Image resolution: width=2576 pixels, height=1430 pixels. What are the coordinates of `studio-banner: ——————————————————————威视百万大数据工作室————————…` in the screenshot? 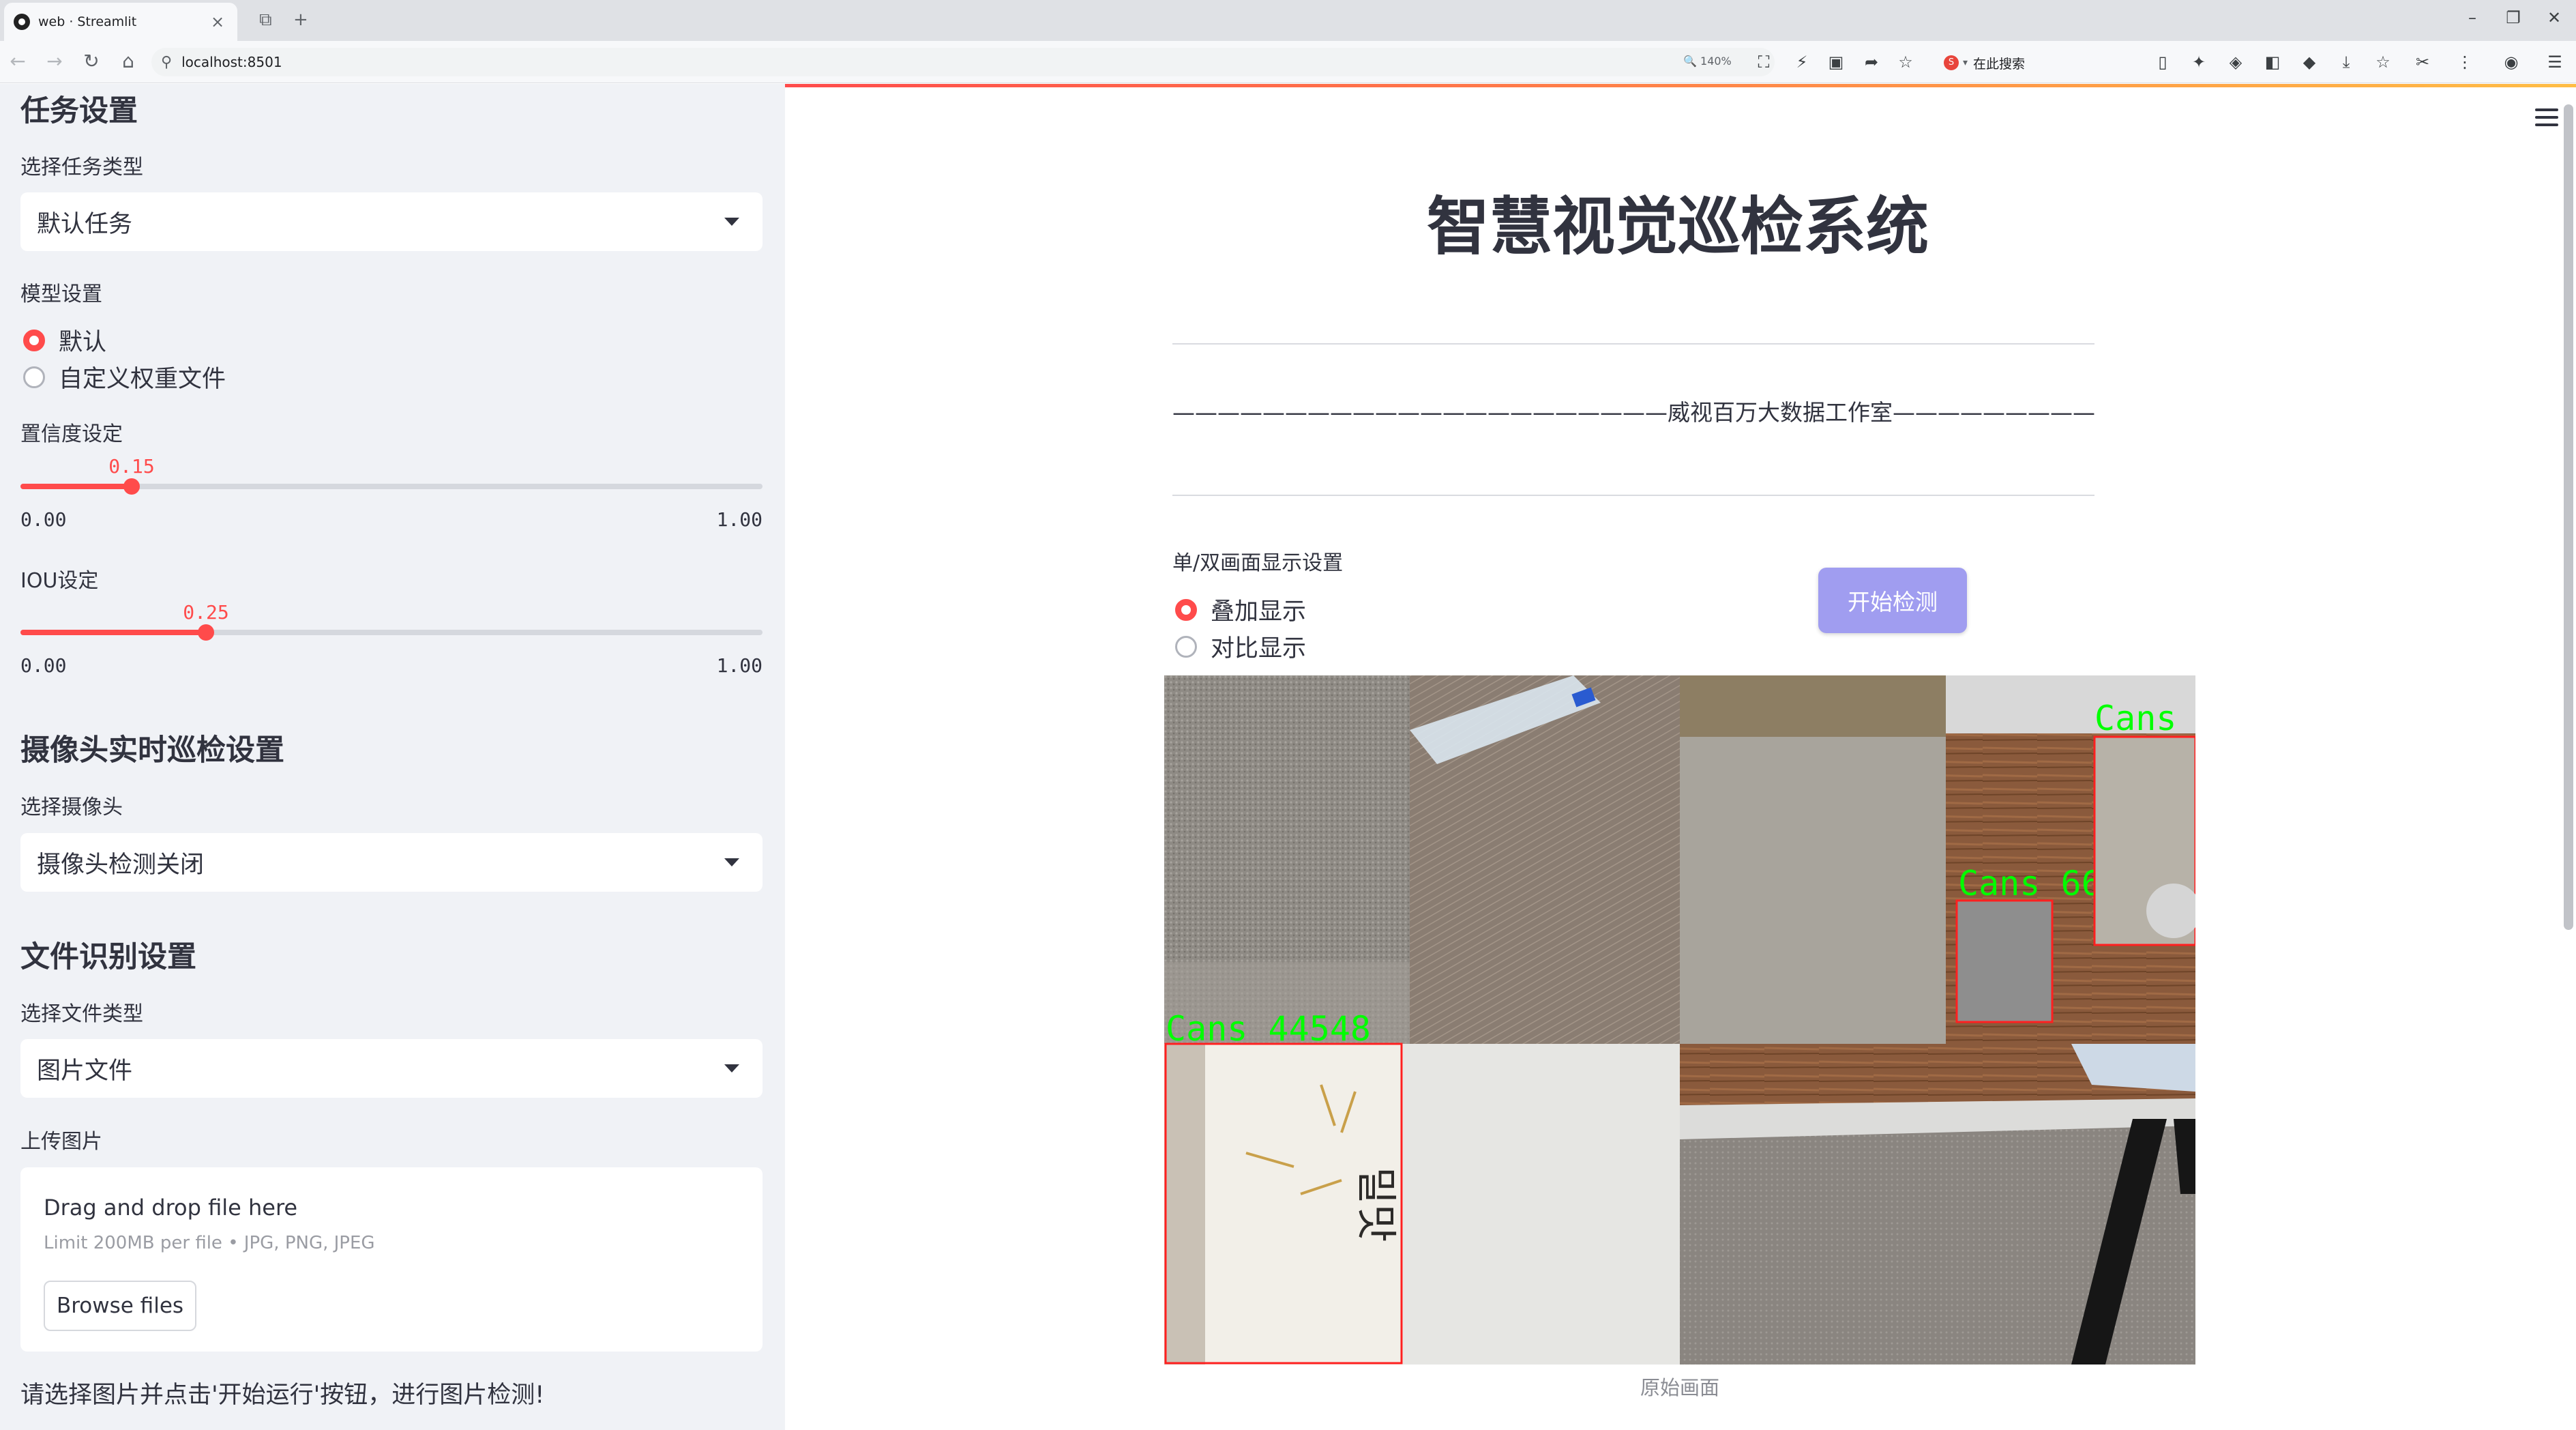 It's located at (1633, 413).